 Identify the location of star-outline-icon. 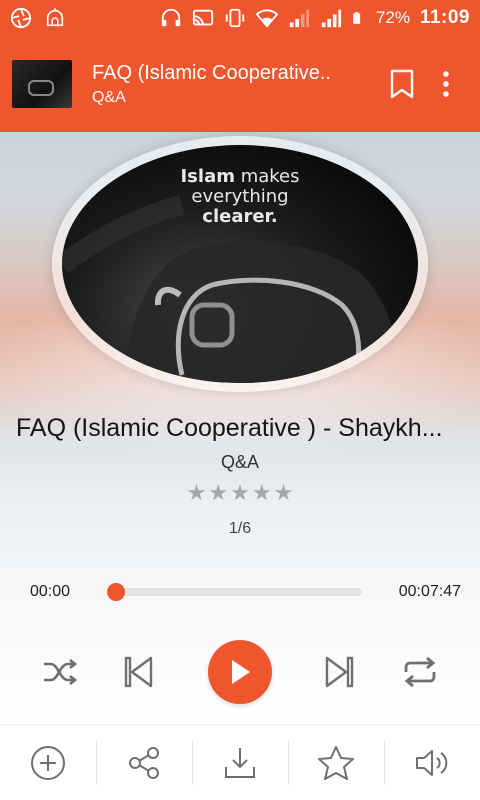
(336, 762).